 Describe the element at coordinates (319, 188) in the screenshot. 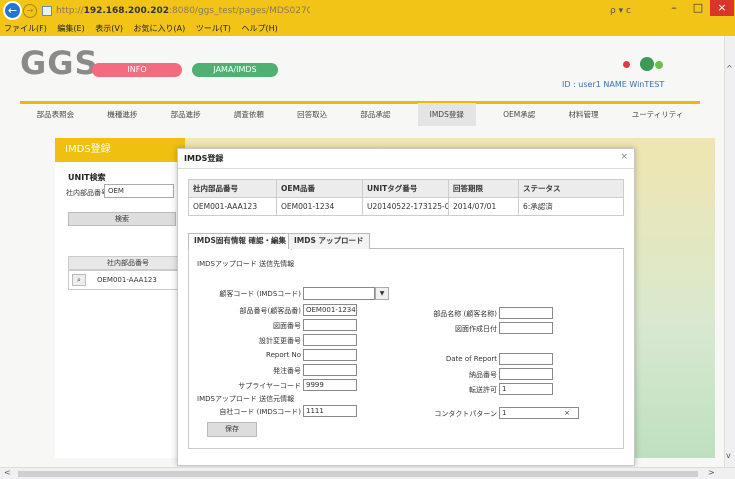

I see `col-oem-part: OEM品番` at that location.